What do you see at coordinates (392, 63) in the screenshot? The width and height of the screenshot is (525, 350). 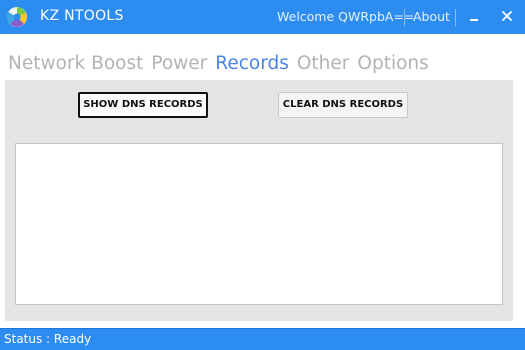 I see `tab-options: Options` at bounding box center [392, 63].